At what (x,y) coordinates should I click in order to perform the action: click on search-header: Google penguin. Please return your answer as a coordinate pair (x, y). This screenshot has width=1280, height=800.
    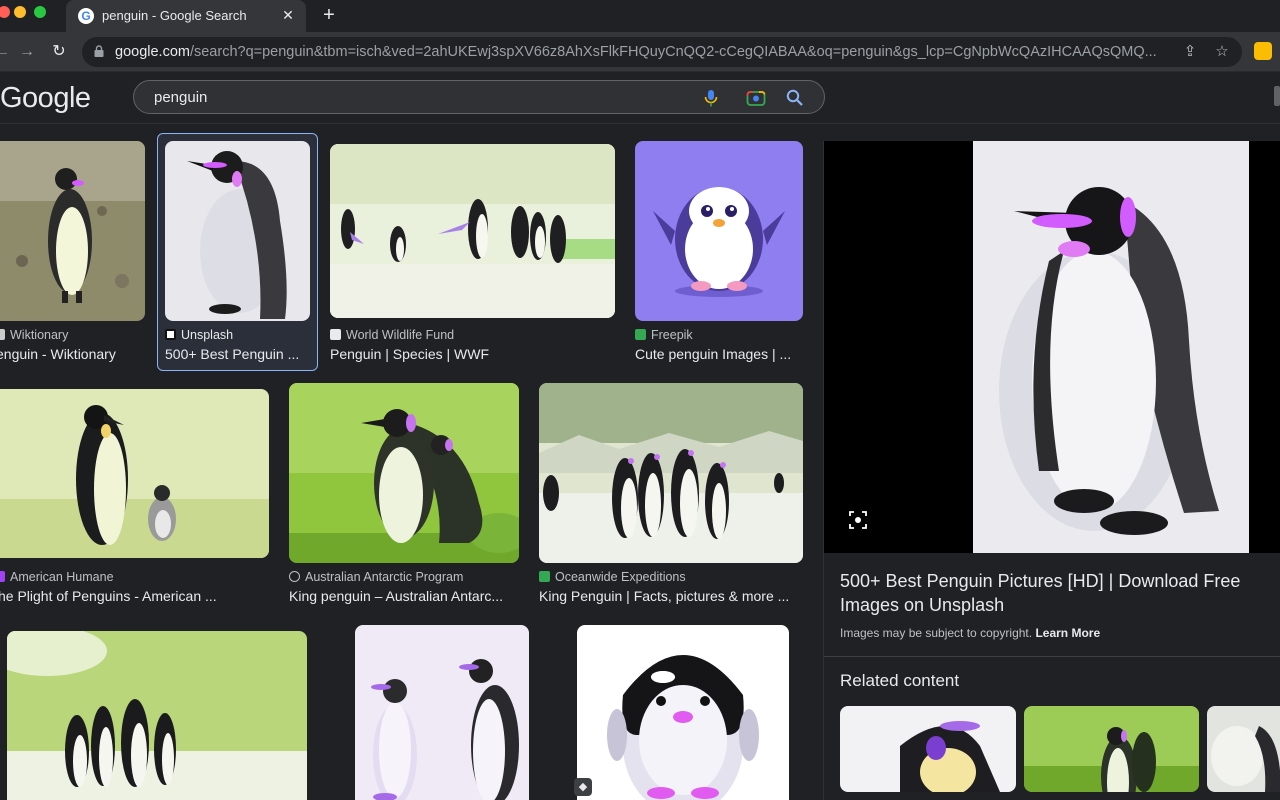
    Looking at the image, I should click on (640, 98).